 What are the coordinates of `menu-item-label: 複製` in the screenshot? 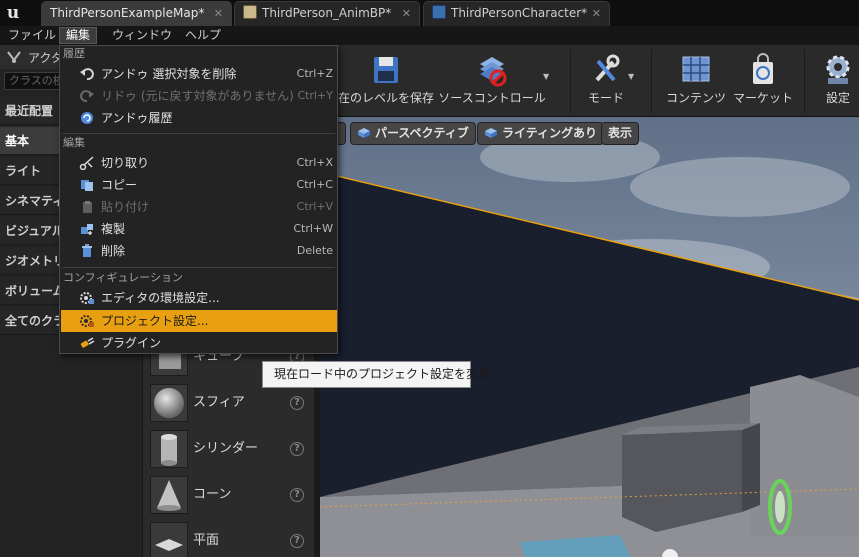 It's located at (113, 229).